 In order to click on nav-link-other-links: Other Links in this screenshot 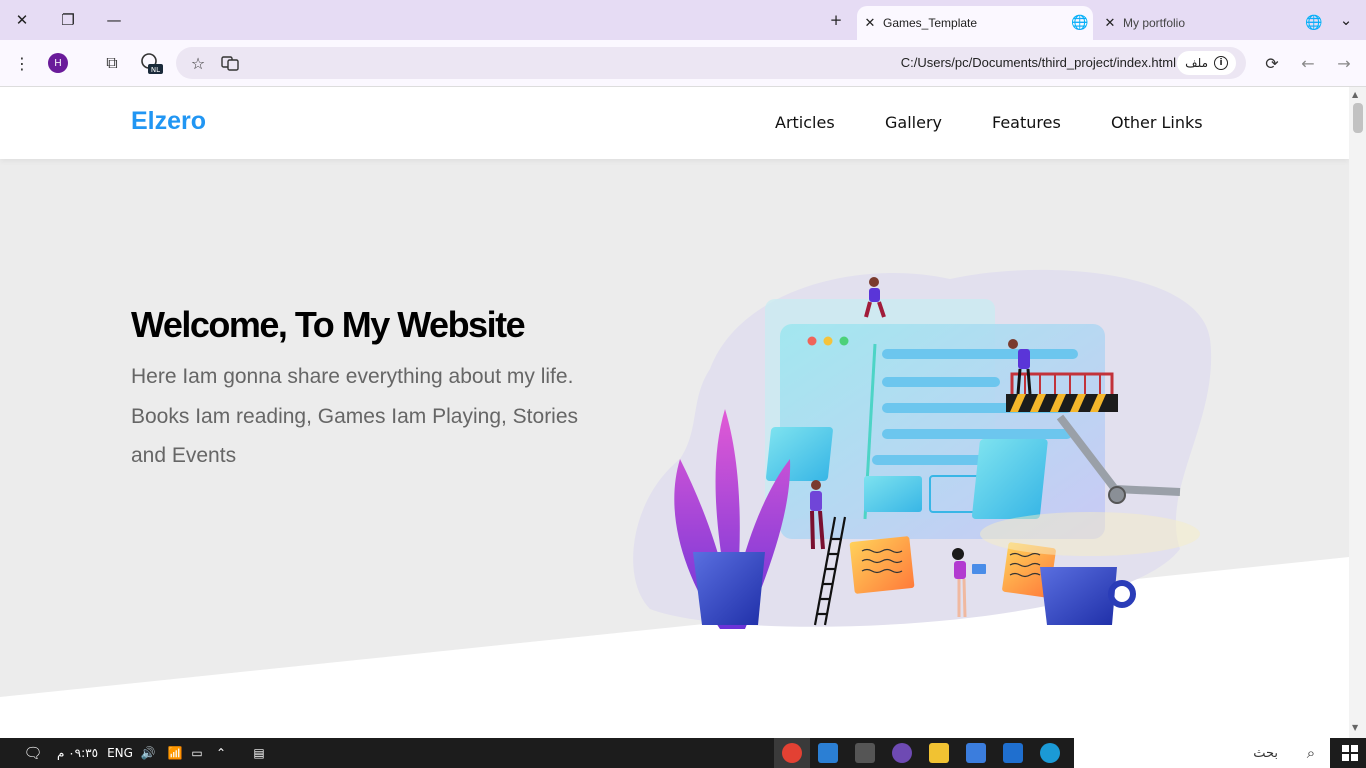, I will do `click(1157, 122)`.